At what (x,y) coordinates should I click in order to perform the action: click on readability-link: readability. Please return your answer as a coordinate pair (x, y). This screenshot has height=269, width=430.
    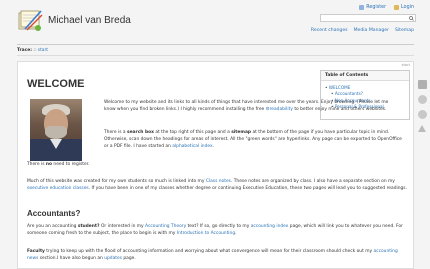
    Looking at the image, I should click on (281, 109).